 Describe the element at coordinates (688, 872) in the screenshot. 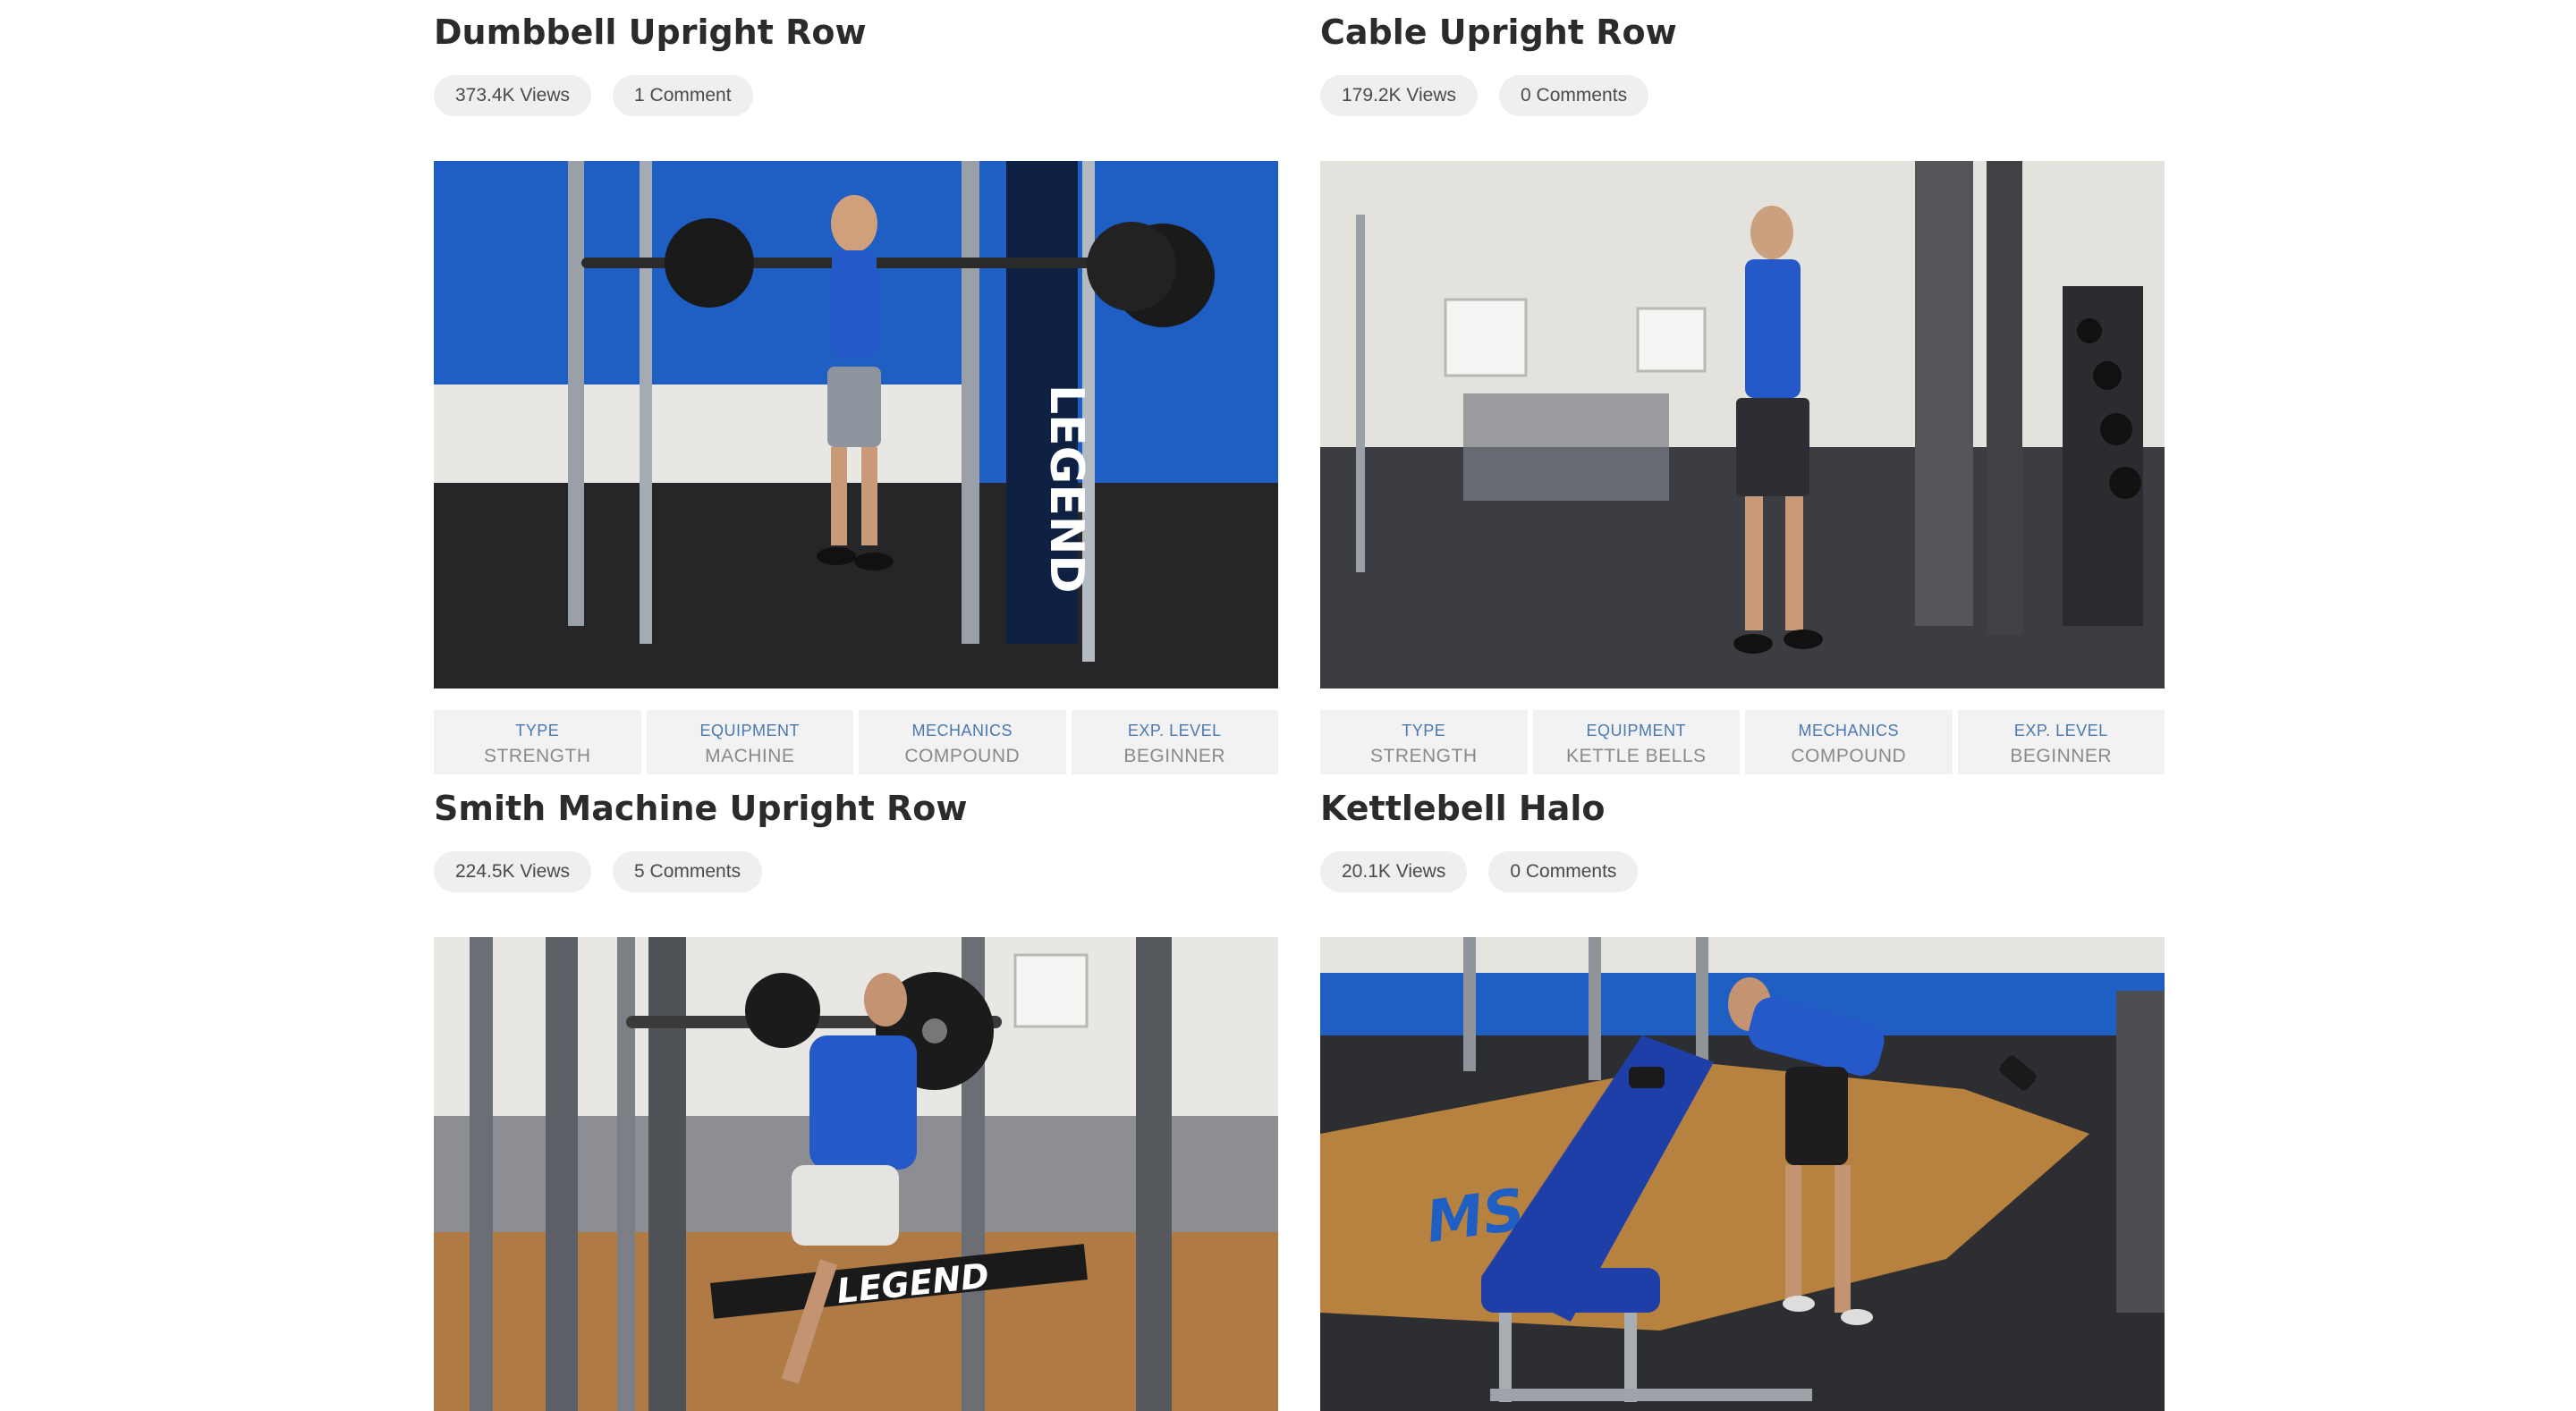

I see `comments-pill: 5 Comments` at that location.